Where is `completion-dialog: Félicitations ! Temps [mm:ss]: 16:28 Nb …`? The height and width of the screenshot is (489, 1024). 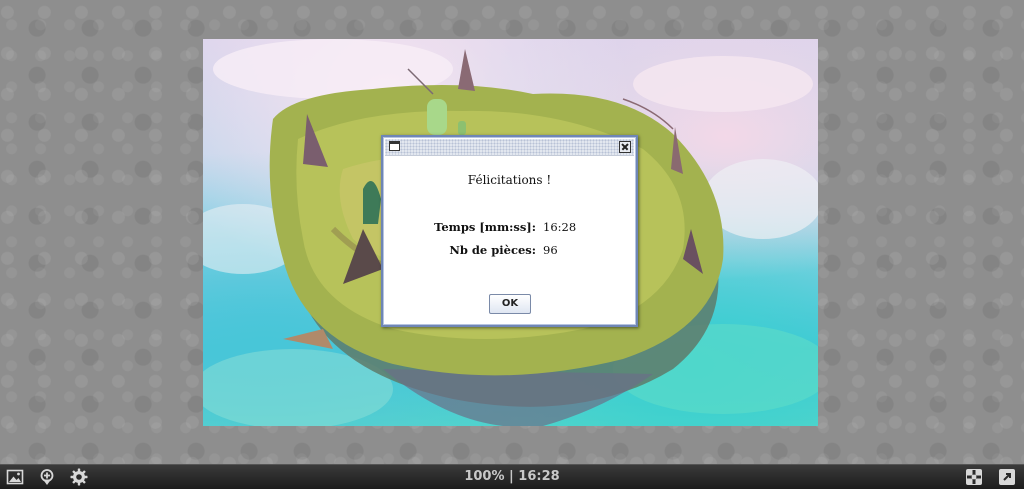
completion-dialog: Félicitations ! Temps [mm:ss]: 16:28 Nb … is located at coordinates (509, 231).